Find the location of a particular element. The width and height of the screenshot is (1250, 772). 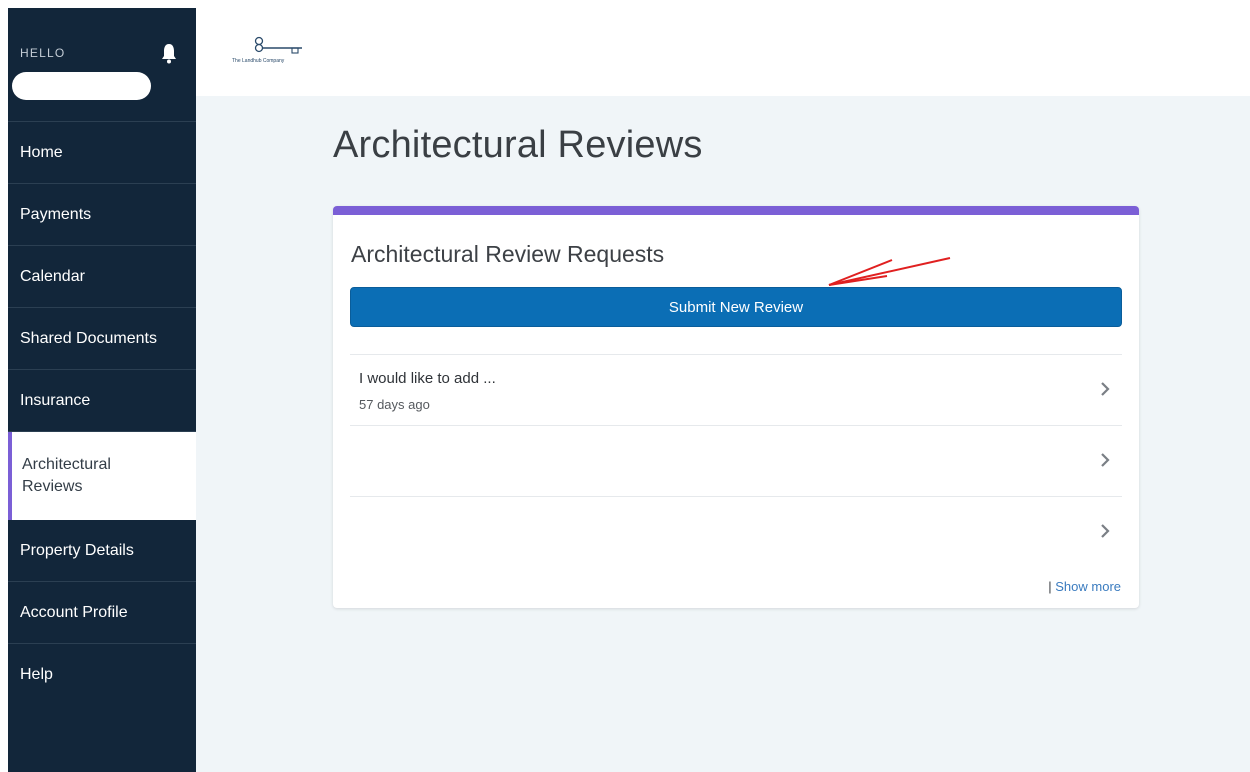

page-title: Architectural Reviews is located at coordinates (518, 145).